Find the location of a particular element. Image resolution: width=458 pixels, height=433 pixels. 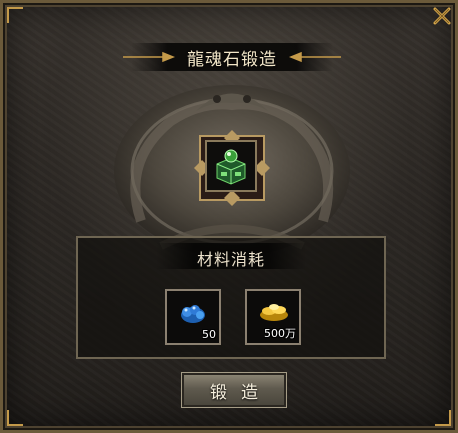

forge-result-slot is located at coordinates (231, 166).